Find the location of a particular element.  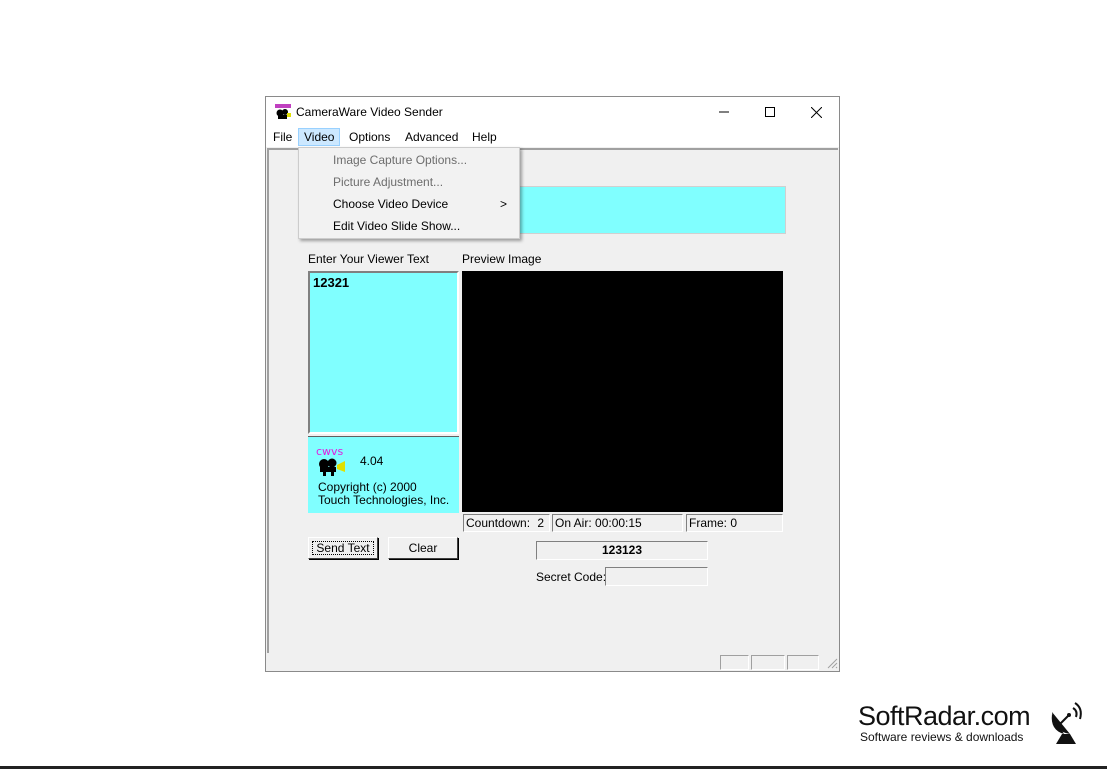

watermark-tagline: Software reviews & downloads is located at coordinates (942, 737).